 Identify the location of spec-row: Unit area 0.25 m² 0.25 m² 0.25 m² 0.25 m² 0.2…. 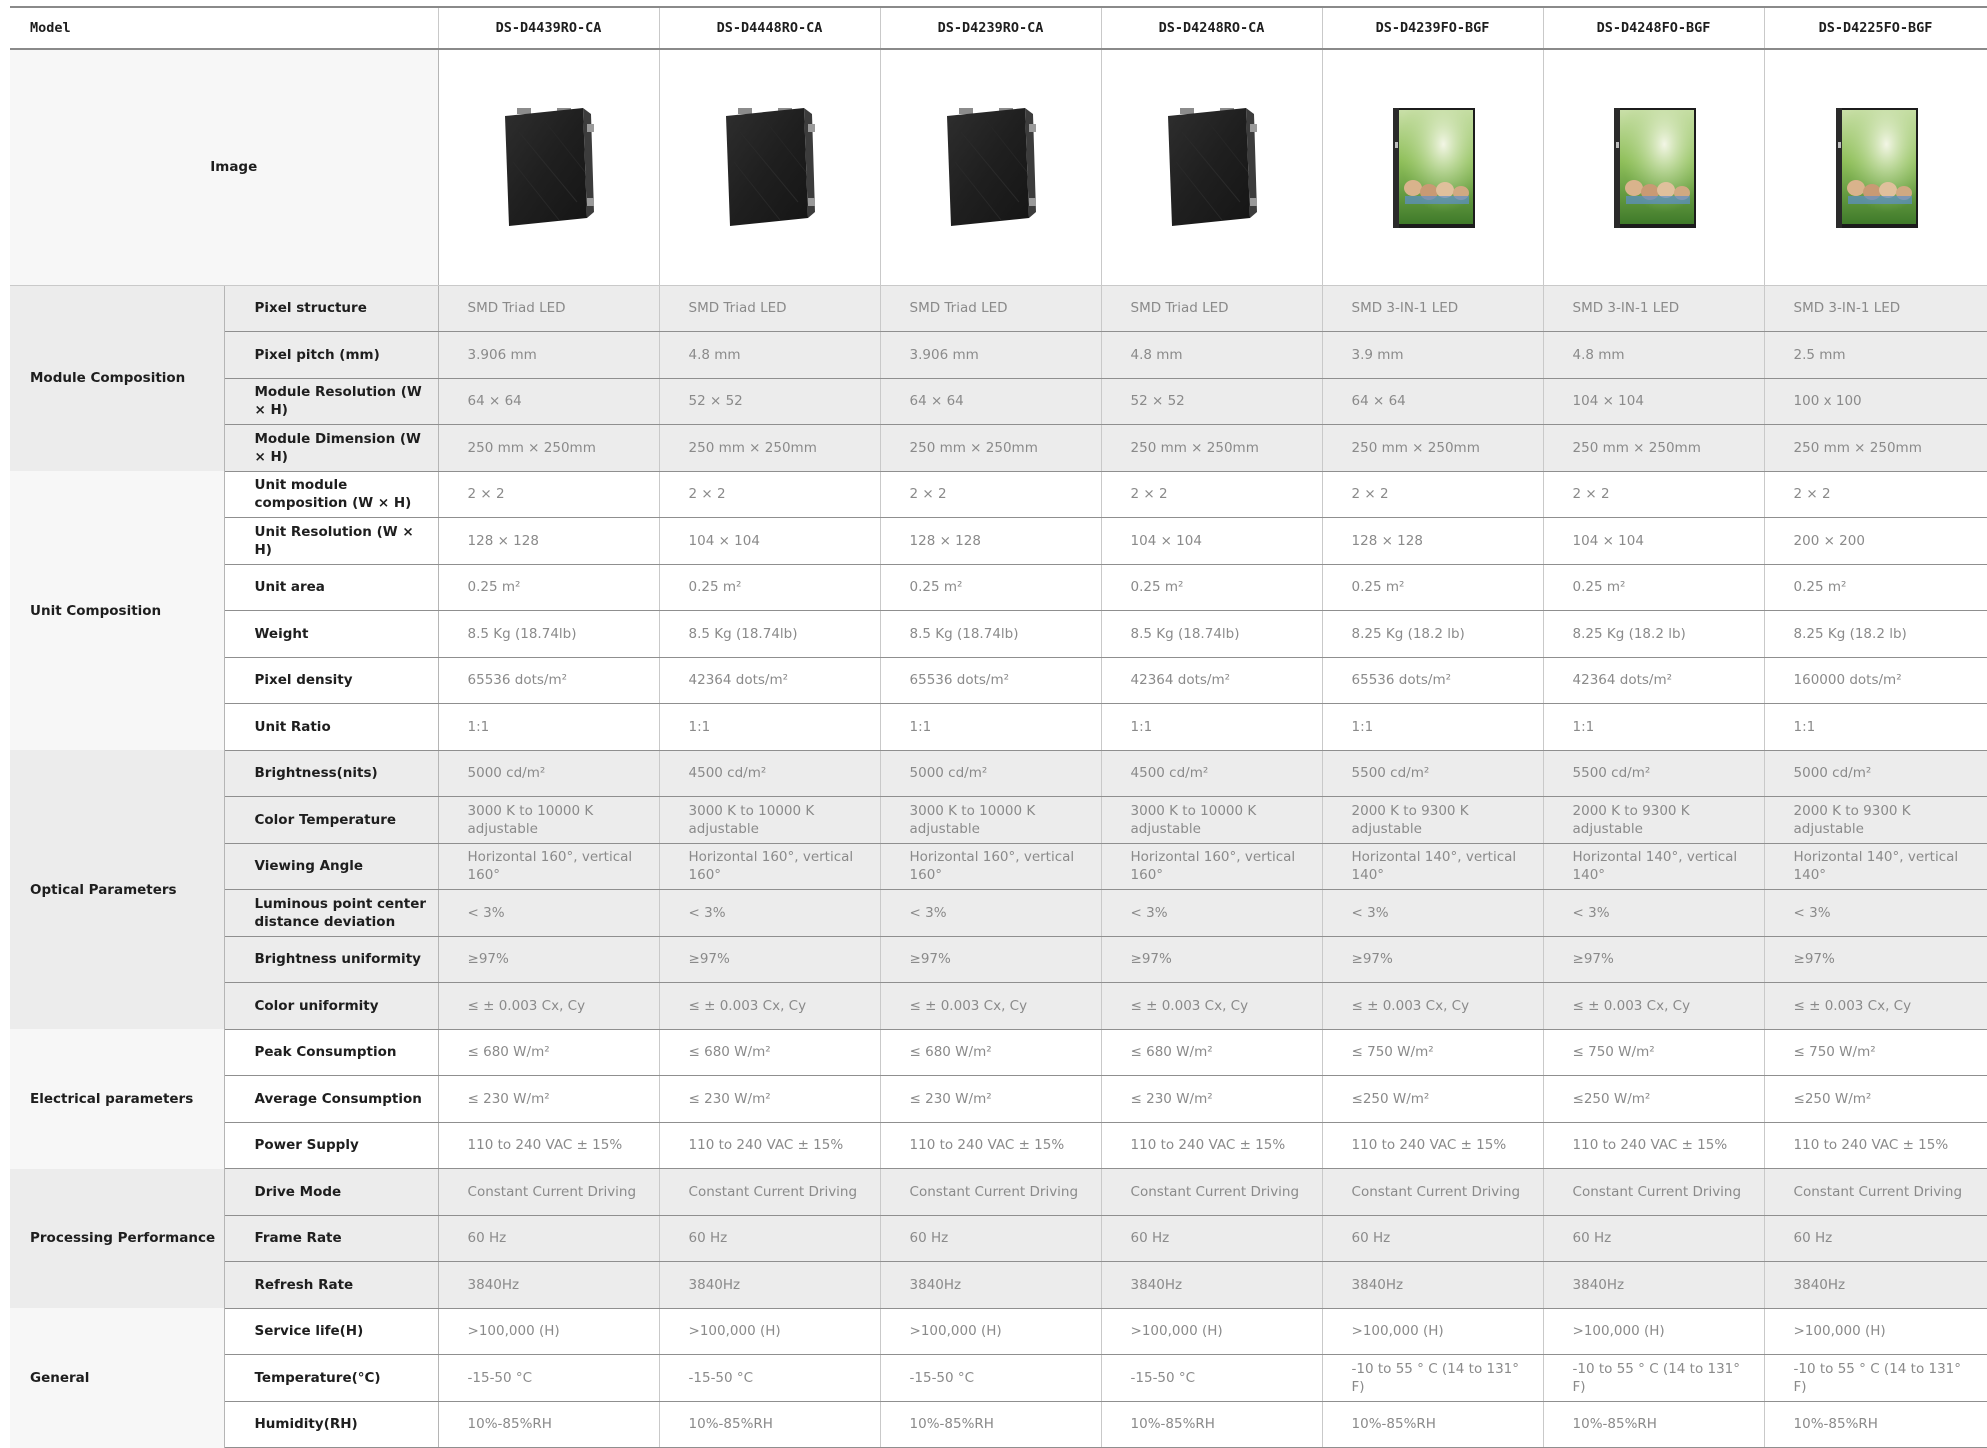
(998, 587).